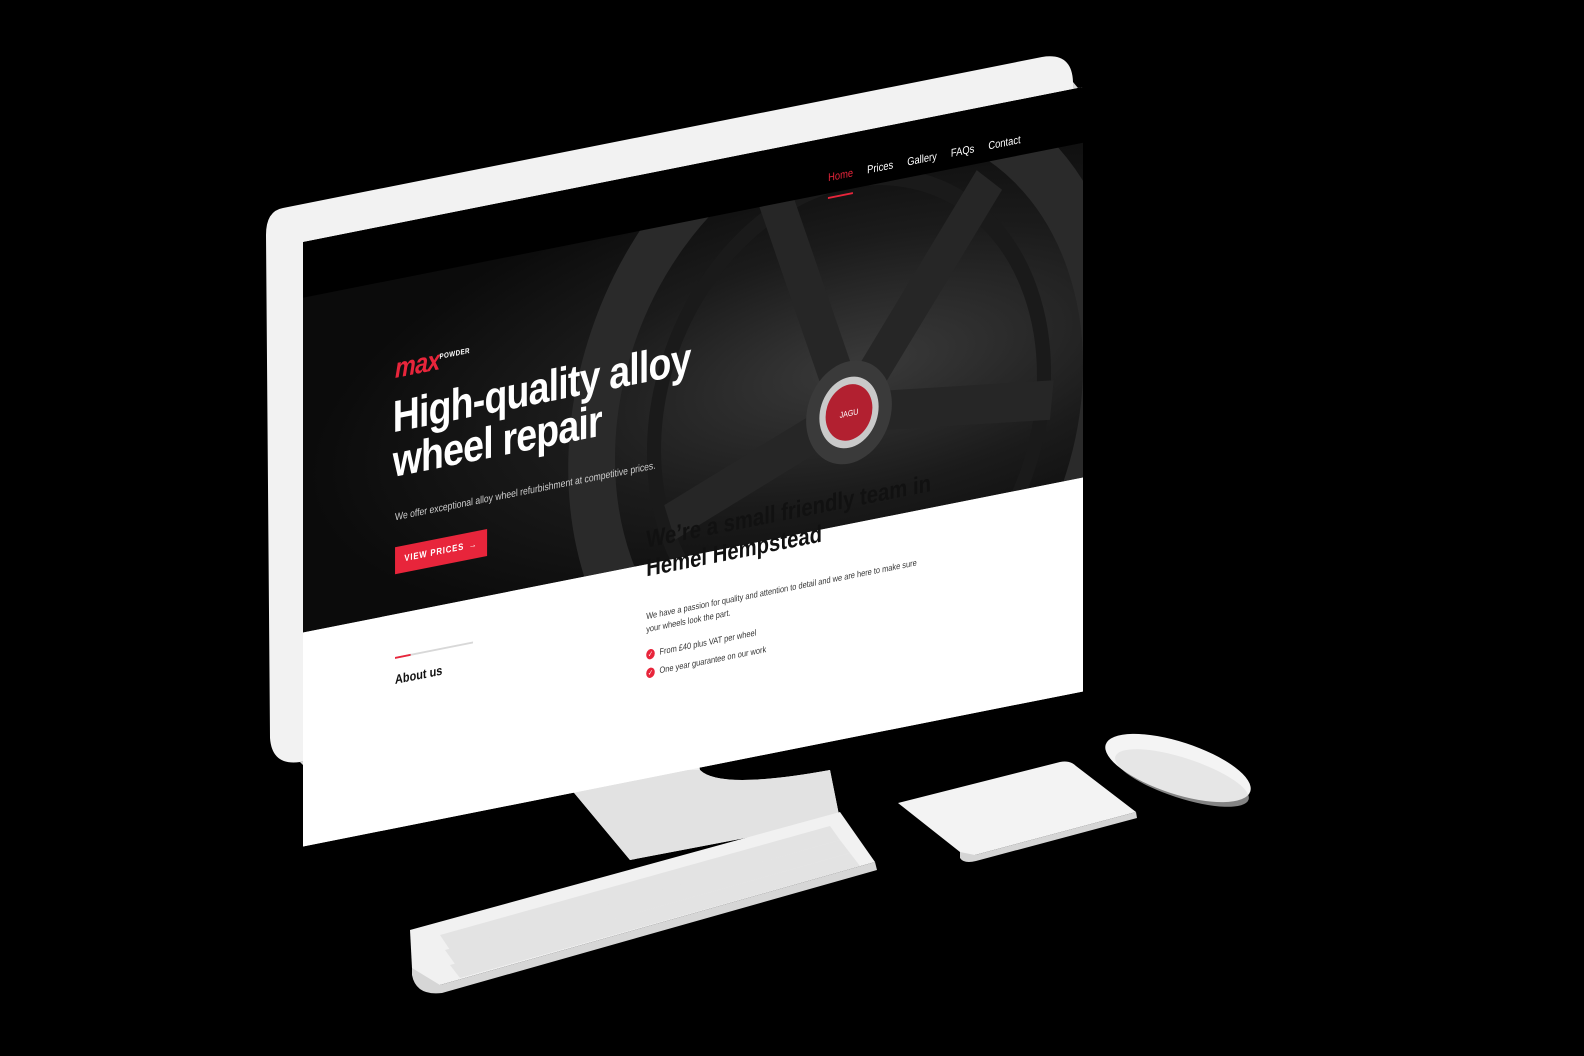 The image size is (1584, 1056). What do you see at coordinates (473, 545) in the screenshot?
I see `arrow-right-icon: →` at bounding box center [473, 545].